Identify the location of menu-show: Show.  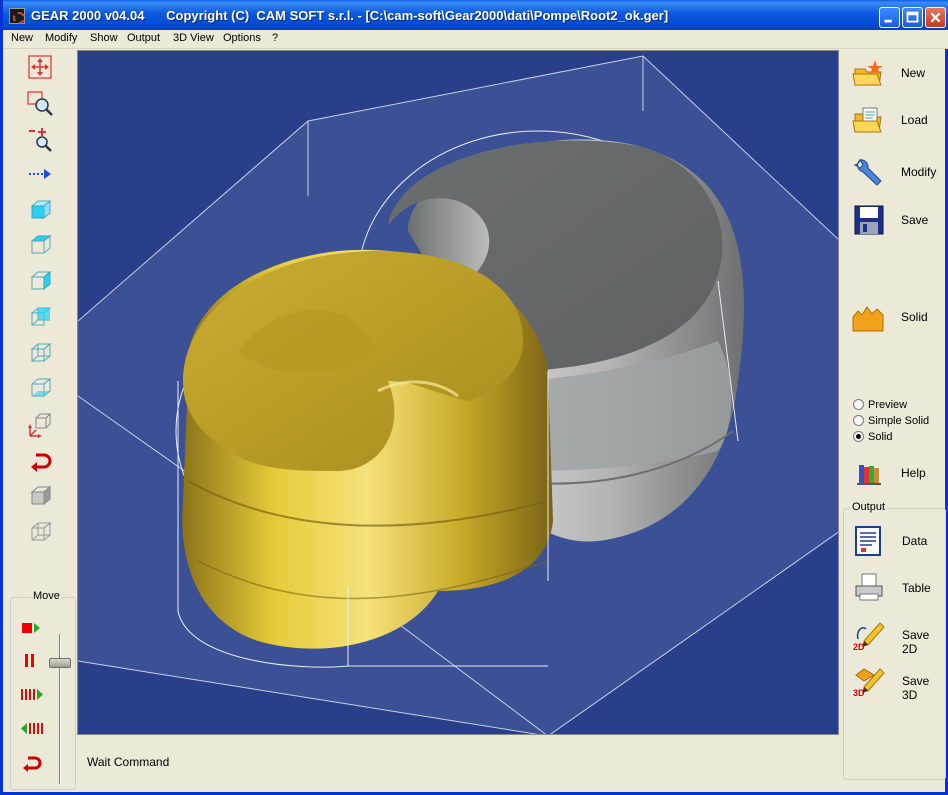
(104, 38).